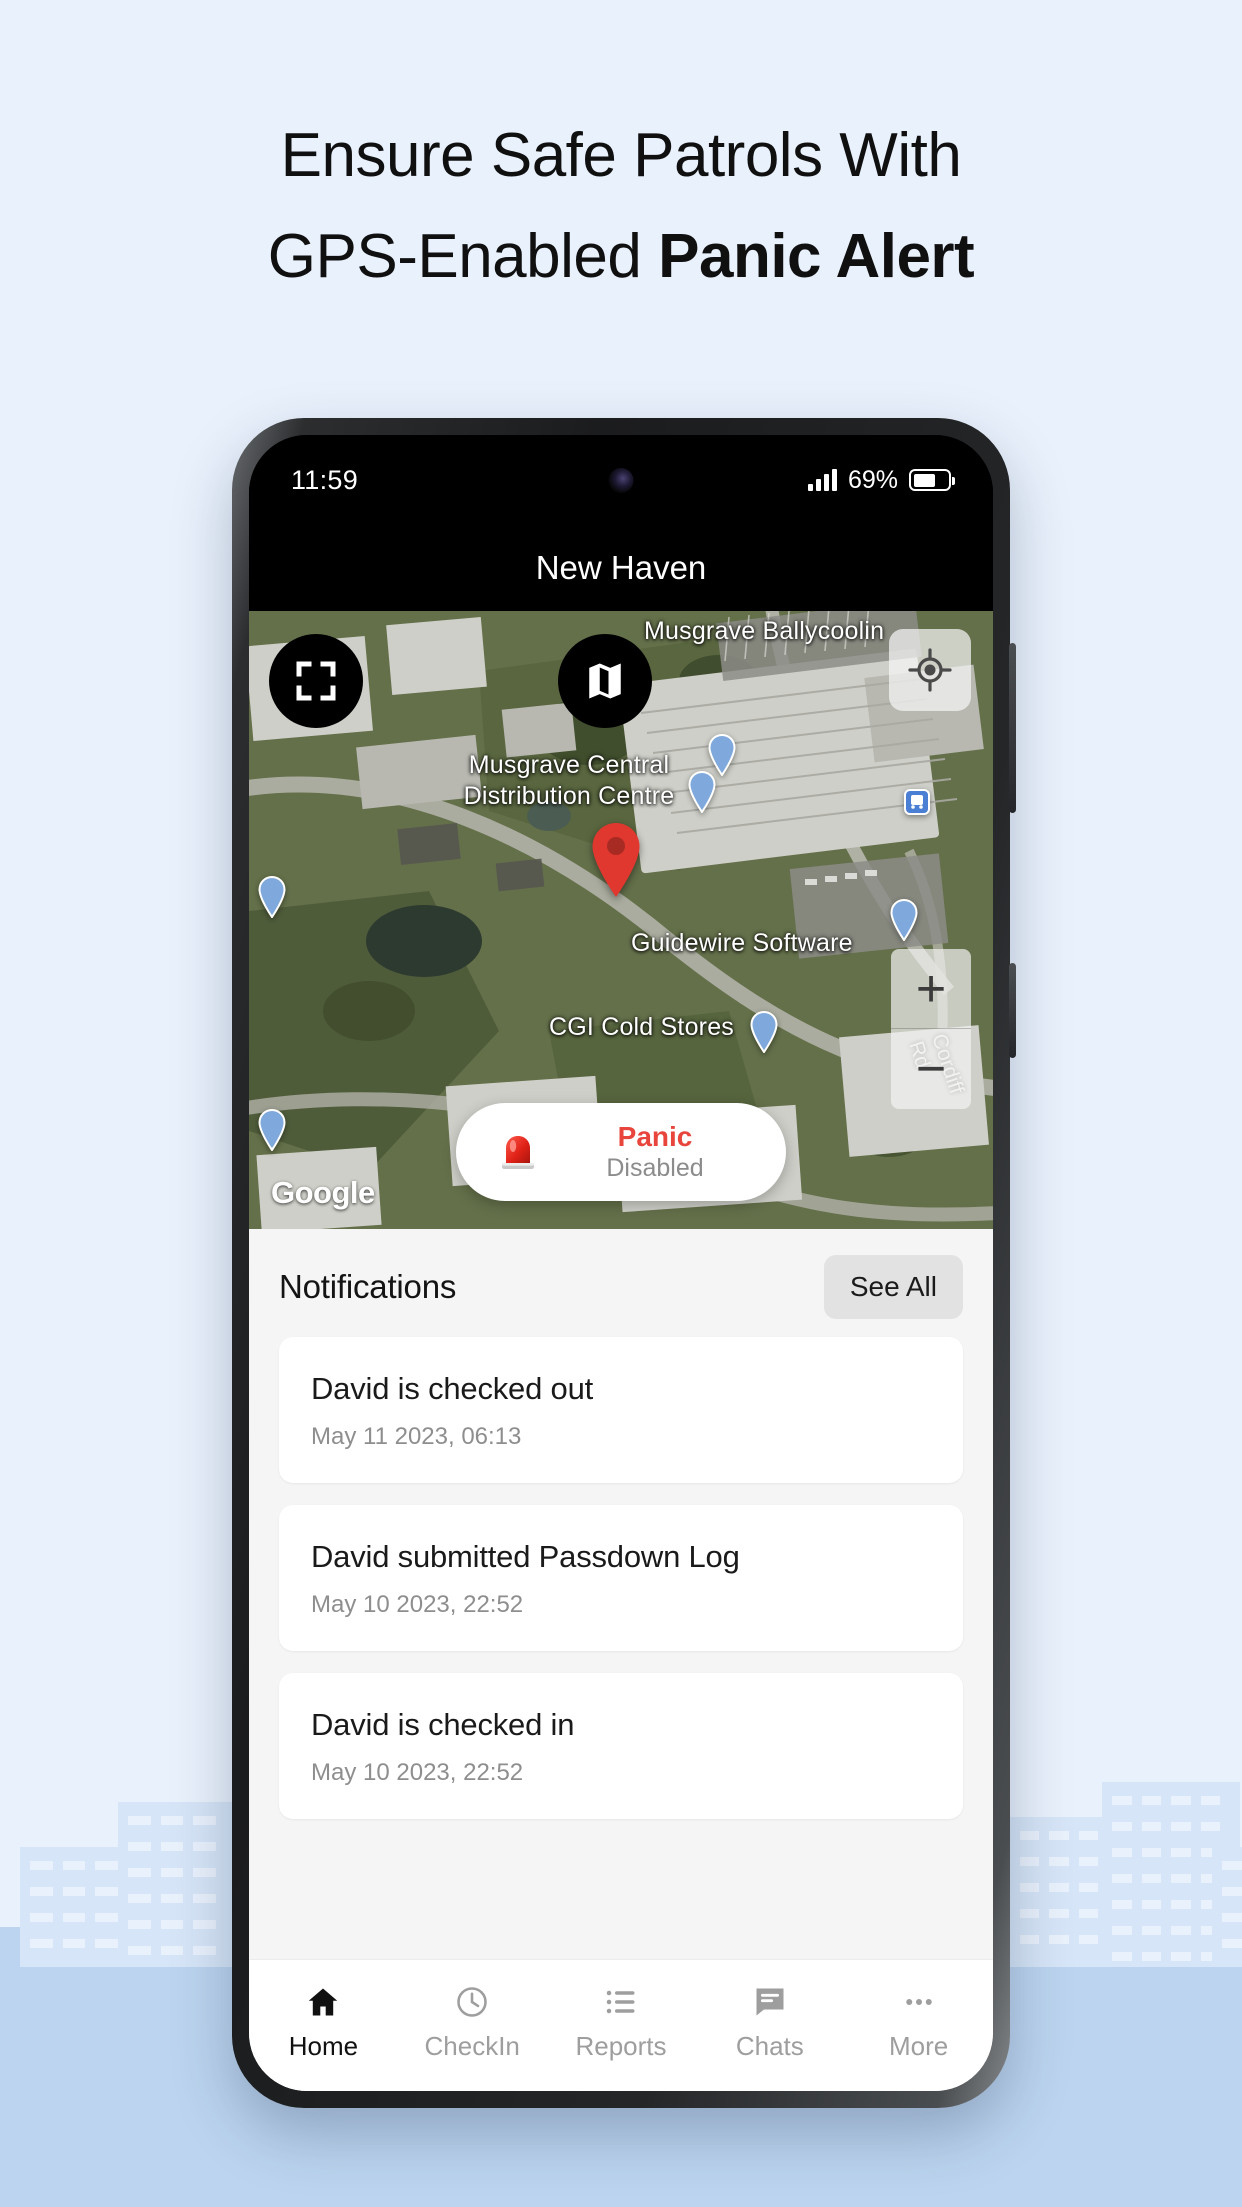 The image size is (1242, 2207). Describe the element at coordinates (932, 480) in the screenshot. I see `battery-icon` at that location.